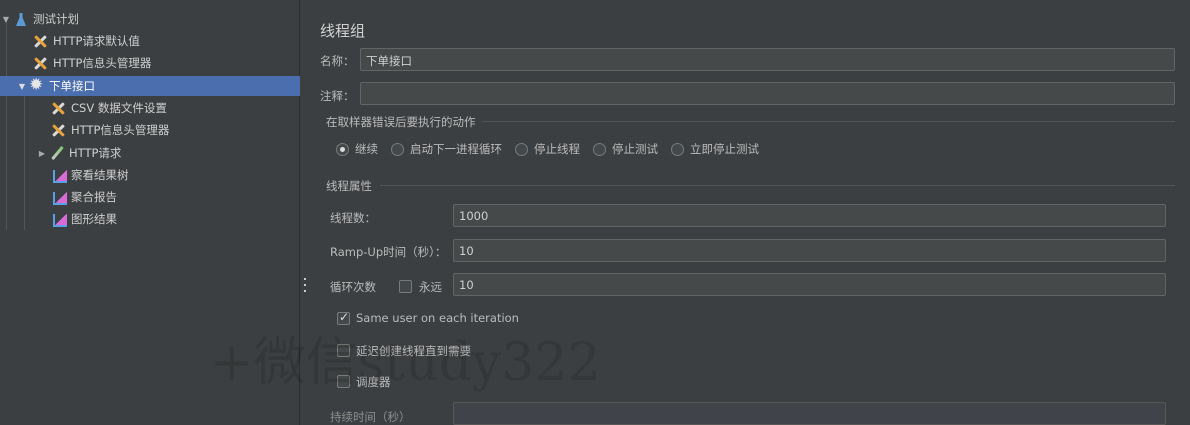 The image size is (1190, 425). What do you see at coordinates (724, 149) in the screenshot?
I see `radio-label: 立即停止测试` at bounding box center [724, 149].